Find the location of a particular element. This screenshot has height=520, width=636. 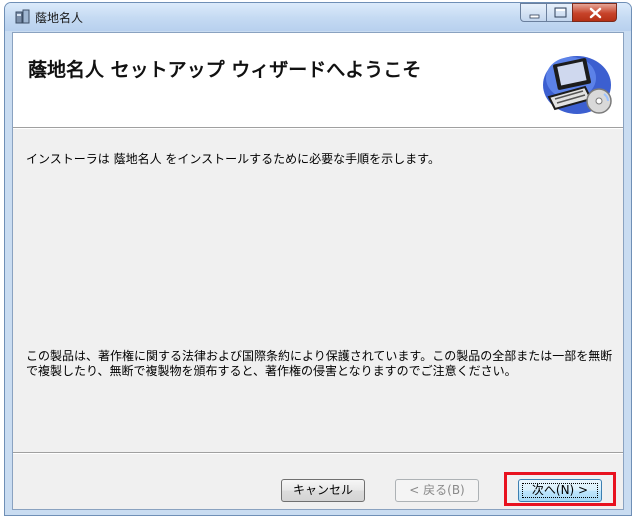

close-button is located at coordinates (594, 12).